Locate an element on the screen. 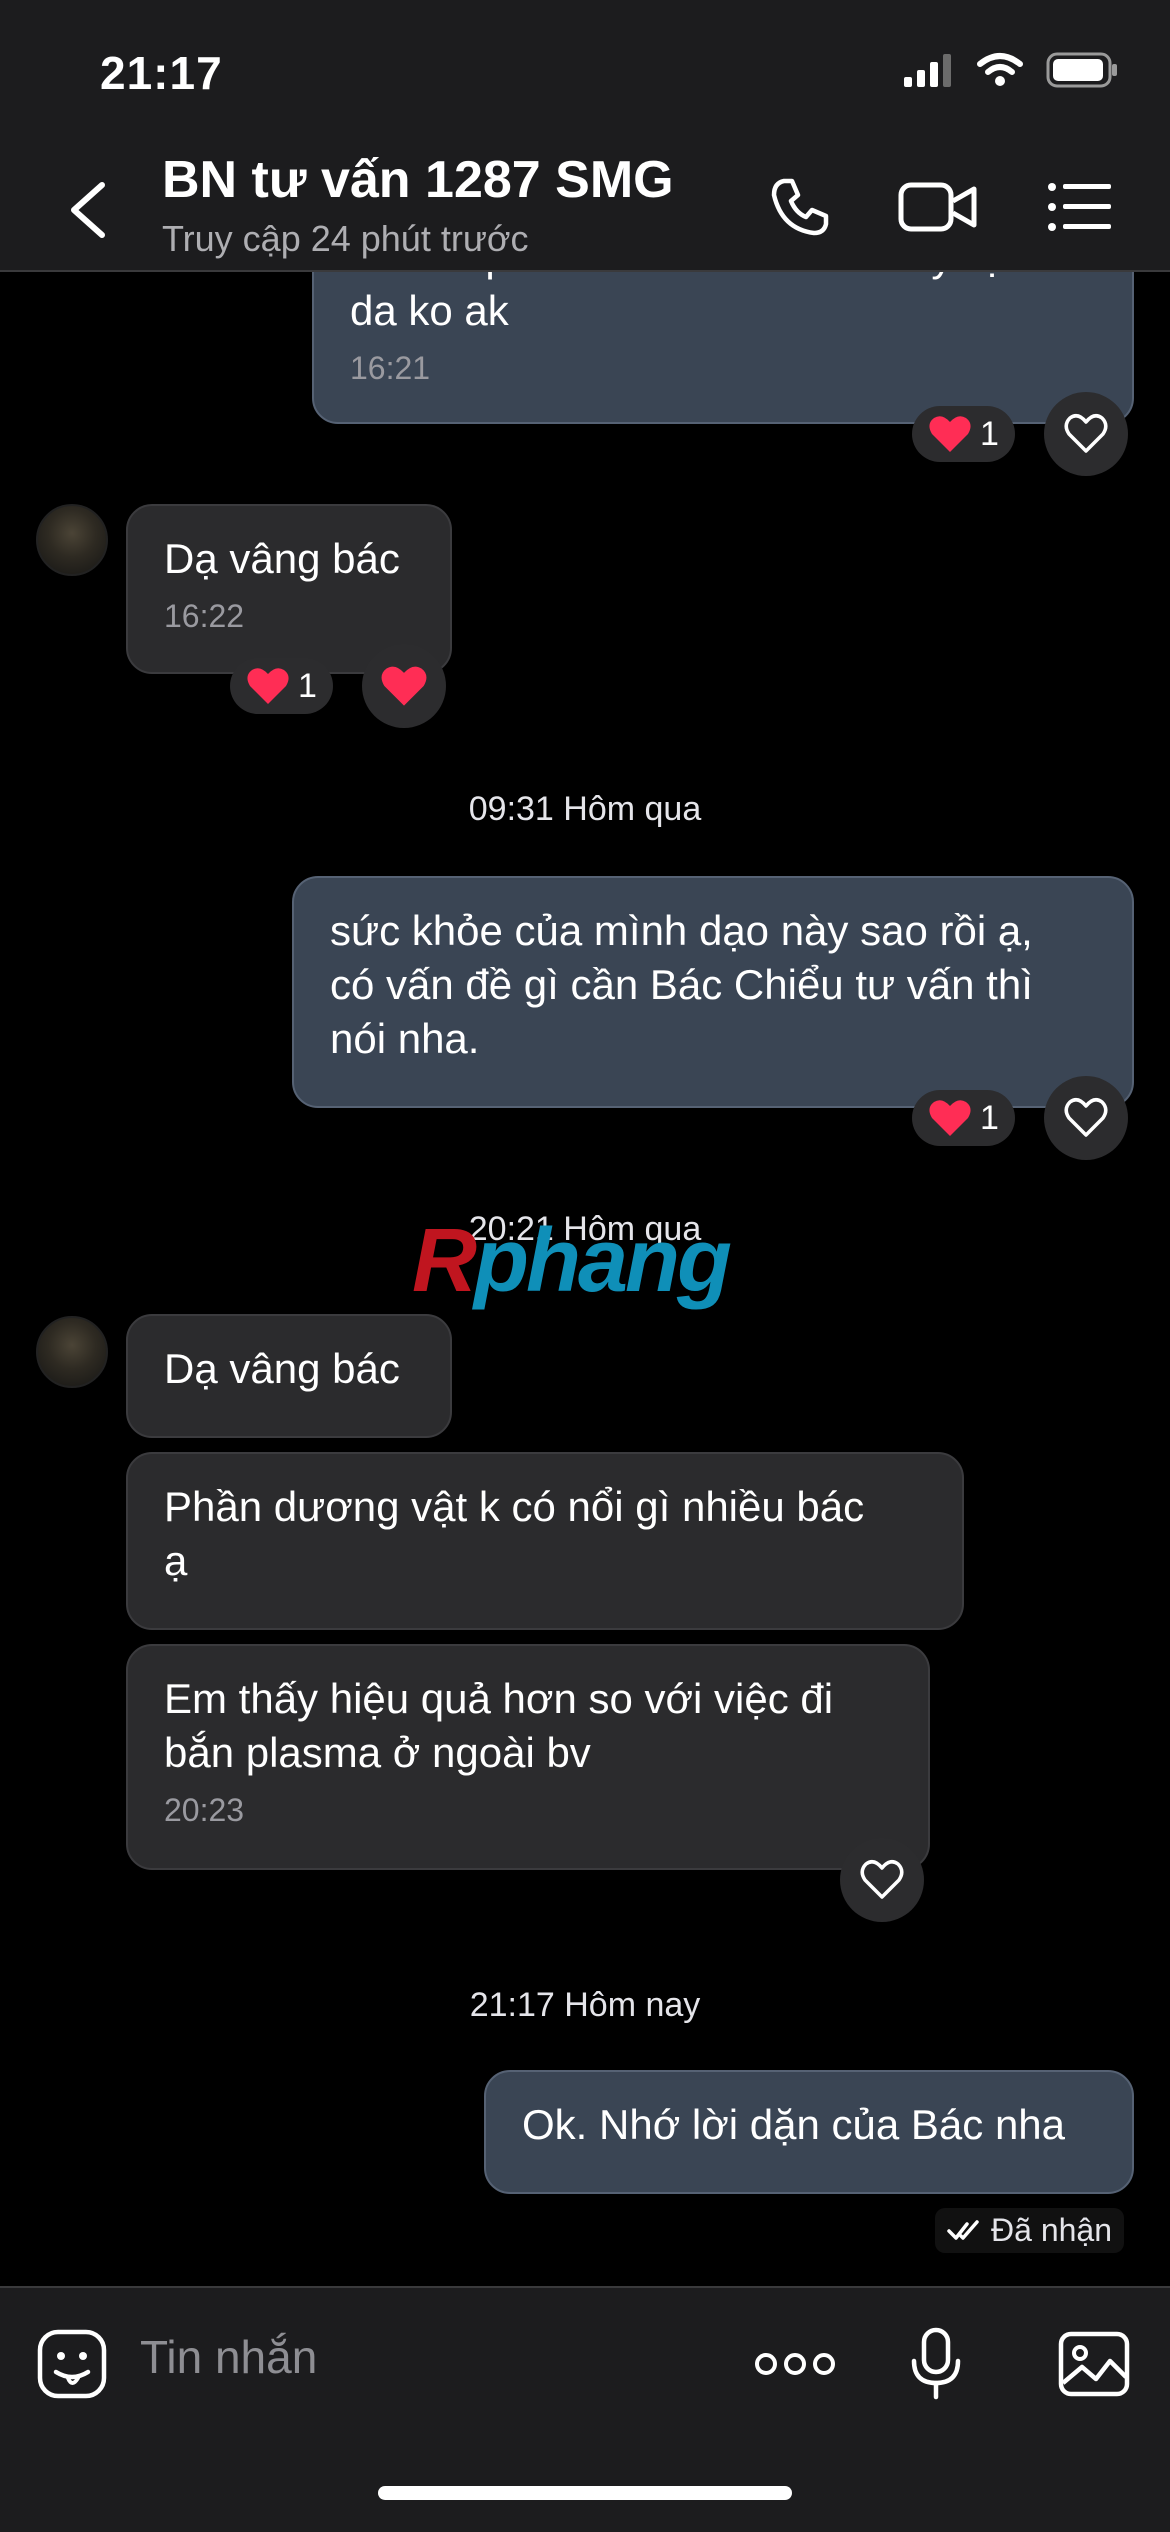 Image resolution: width=1170 pixels, height=2532 pixels. incoming-message: Phần dương vật k có nổi gì nhiều bác ạ is located at coordinates (545, 1541).